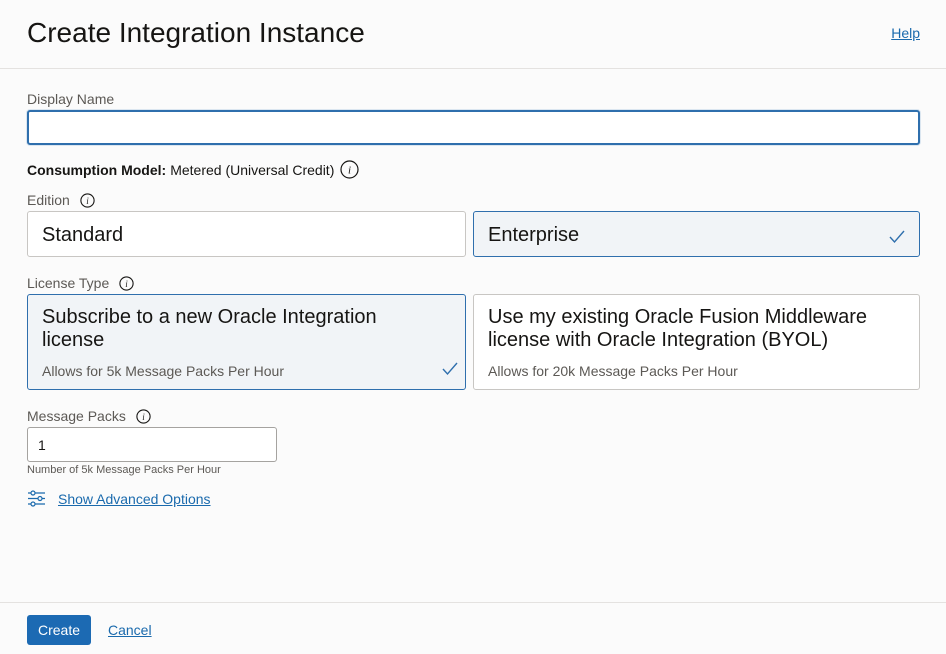  I want to click on dialog-footer: Create Cancel, so click(473, 628).